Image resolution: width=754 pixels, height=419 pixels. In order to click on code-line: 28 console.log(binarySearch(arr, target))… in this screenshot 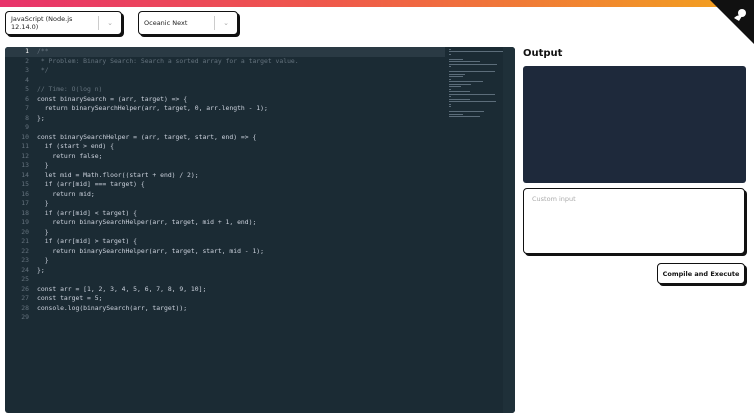, I will do `click(225, 309)`.